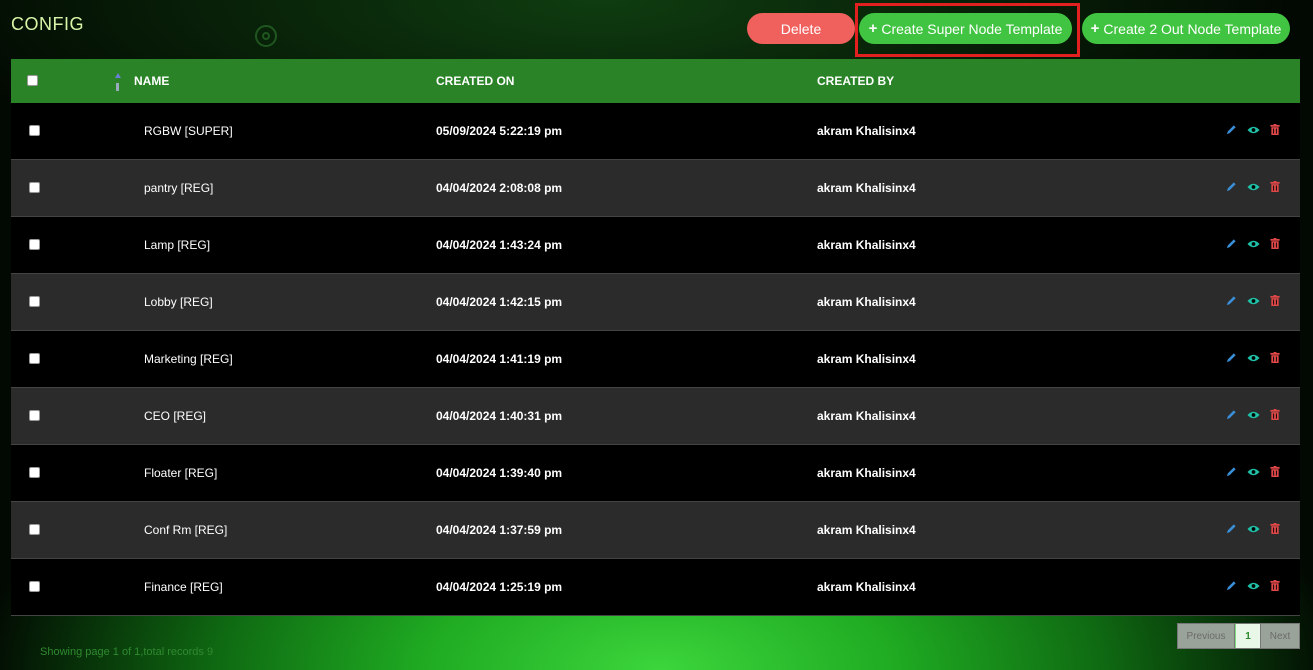  Describe the element at coordinates (32, 80) in the screenshot. I see `select-all-checkbox` at that location.